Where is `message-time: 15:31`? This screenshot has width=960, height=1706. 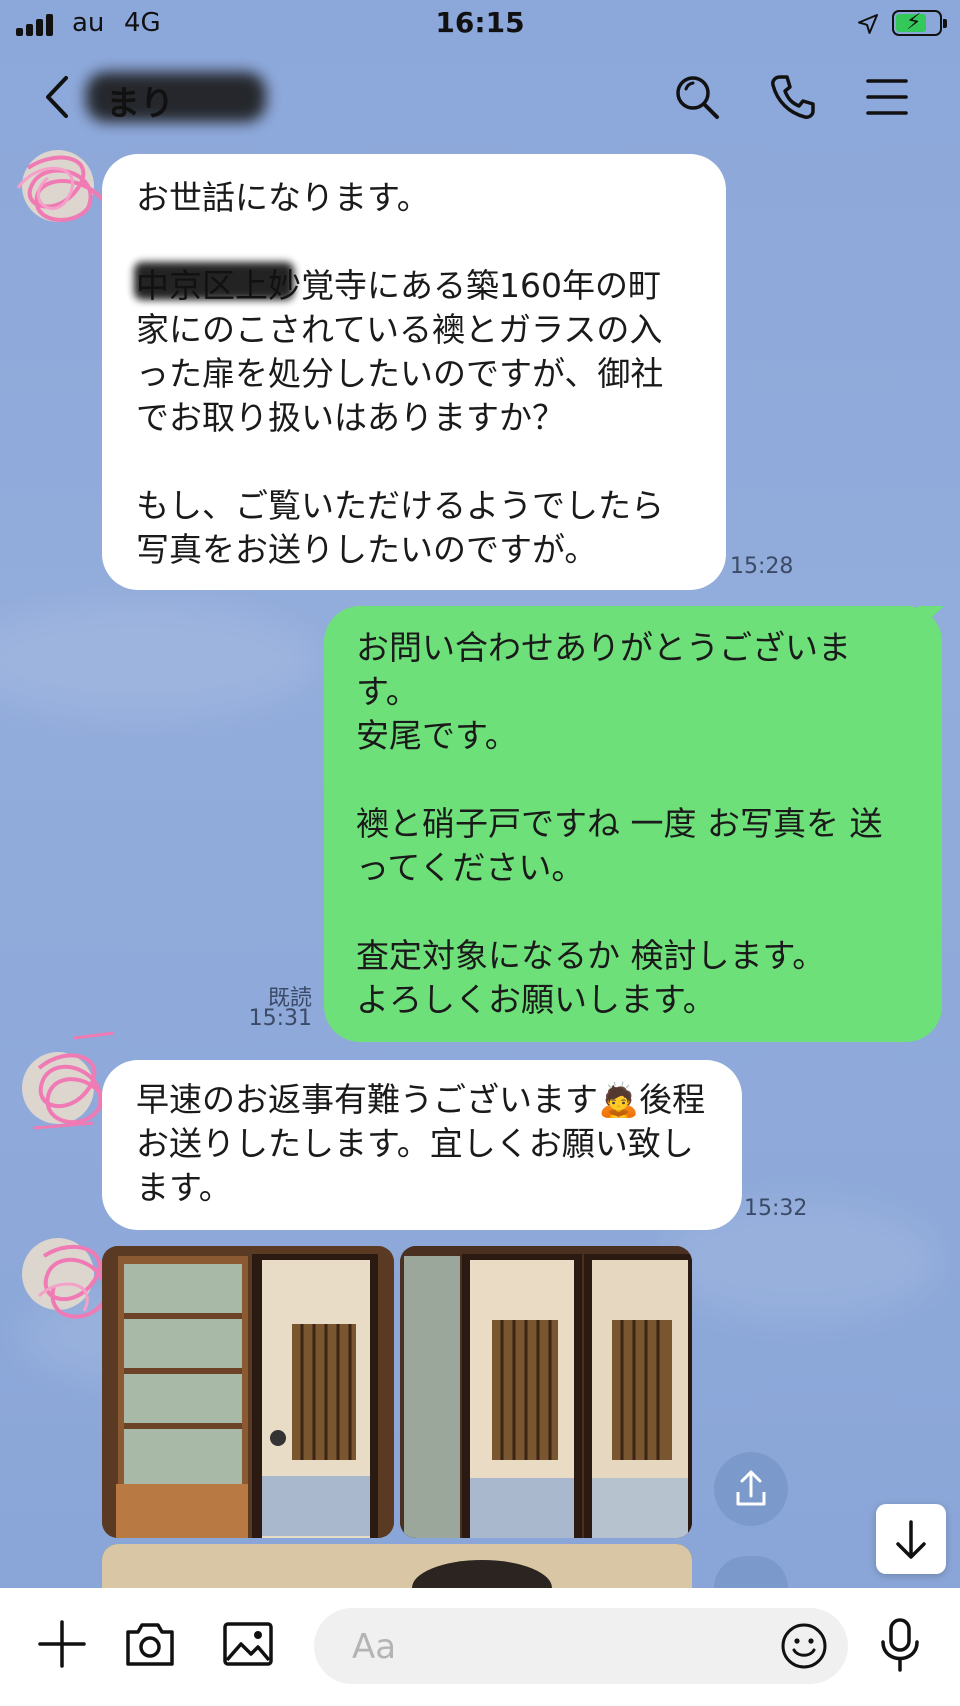
message-time: 15:31 is located at coordinates (280, 1018).